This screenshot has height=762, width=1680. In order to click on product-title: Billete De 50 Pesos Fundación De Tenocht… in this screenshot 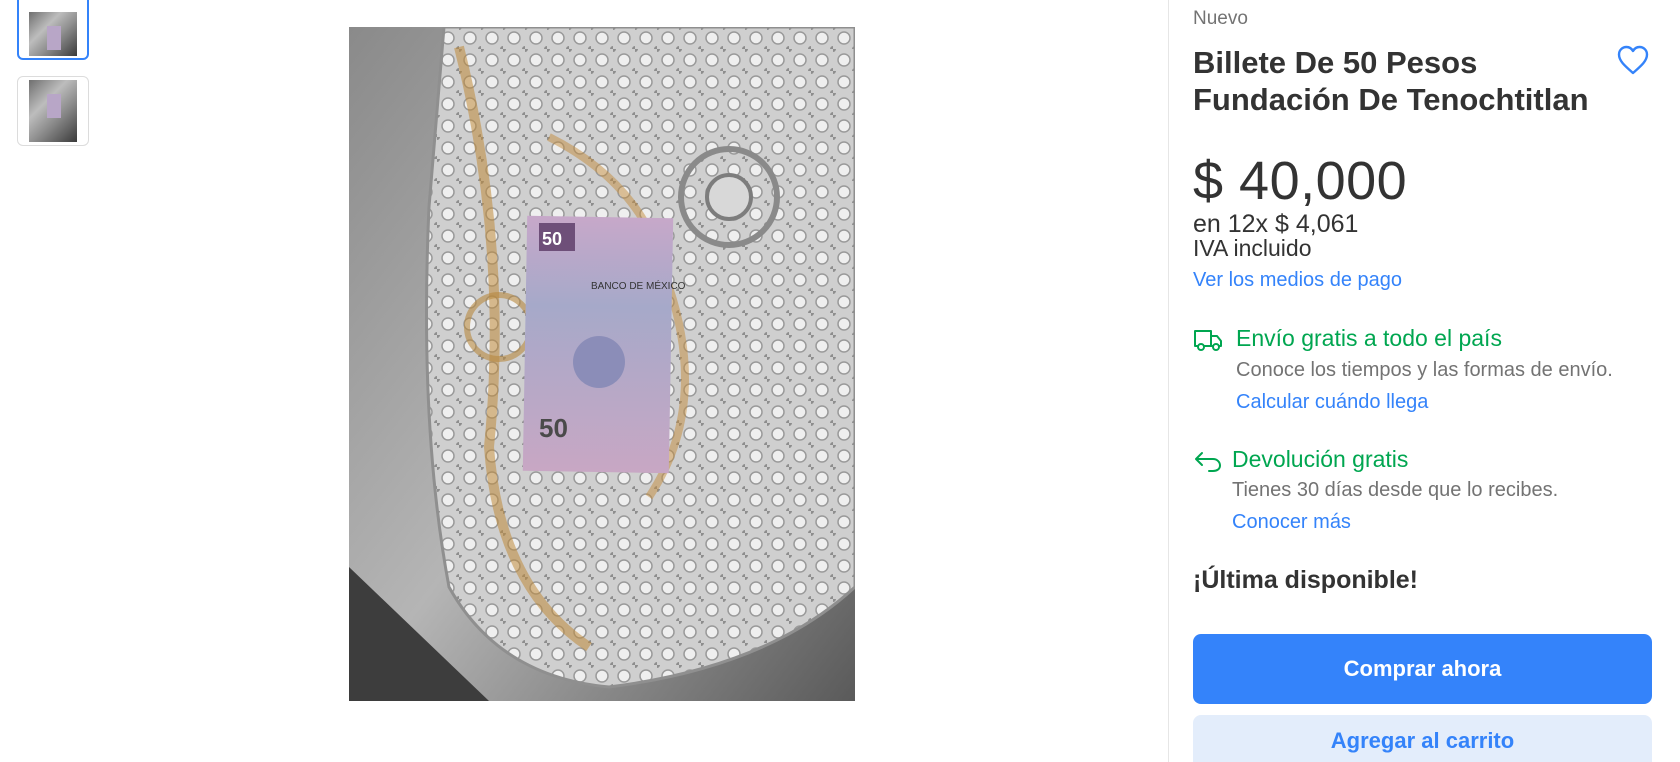, I will do `click(1391, 81)`.